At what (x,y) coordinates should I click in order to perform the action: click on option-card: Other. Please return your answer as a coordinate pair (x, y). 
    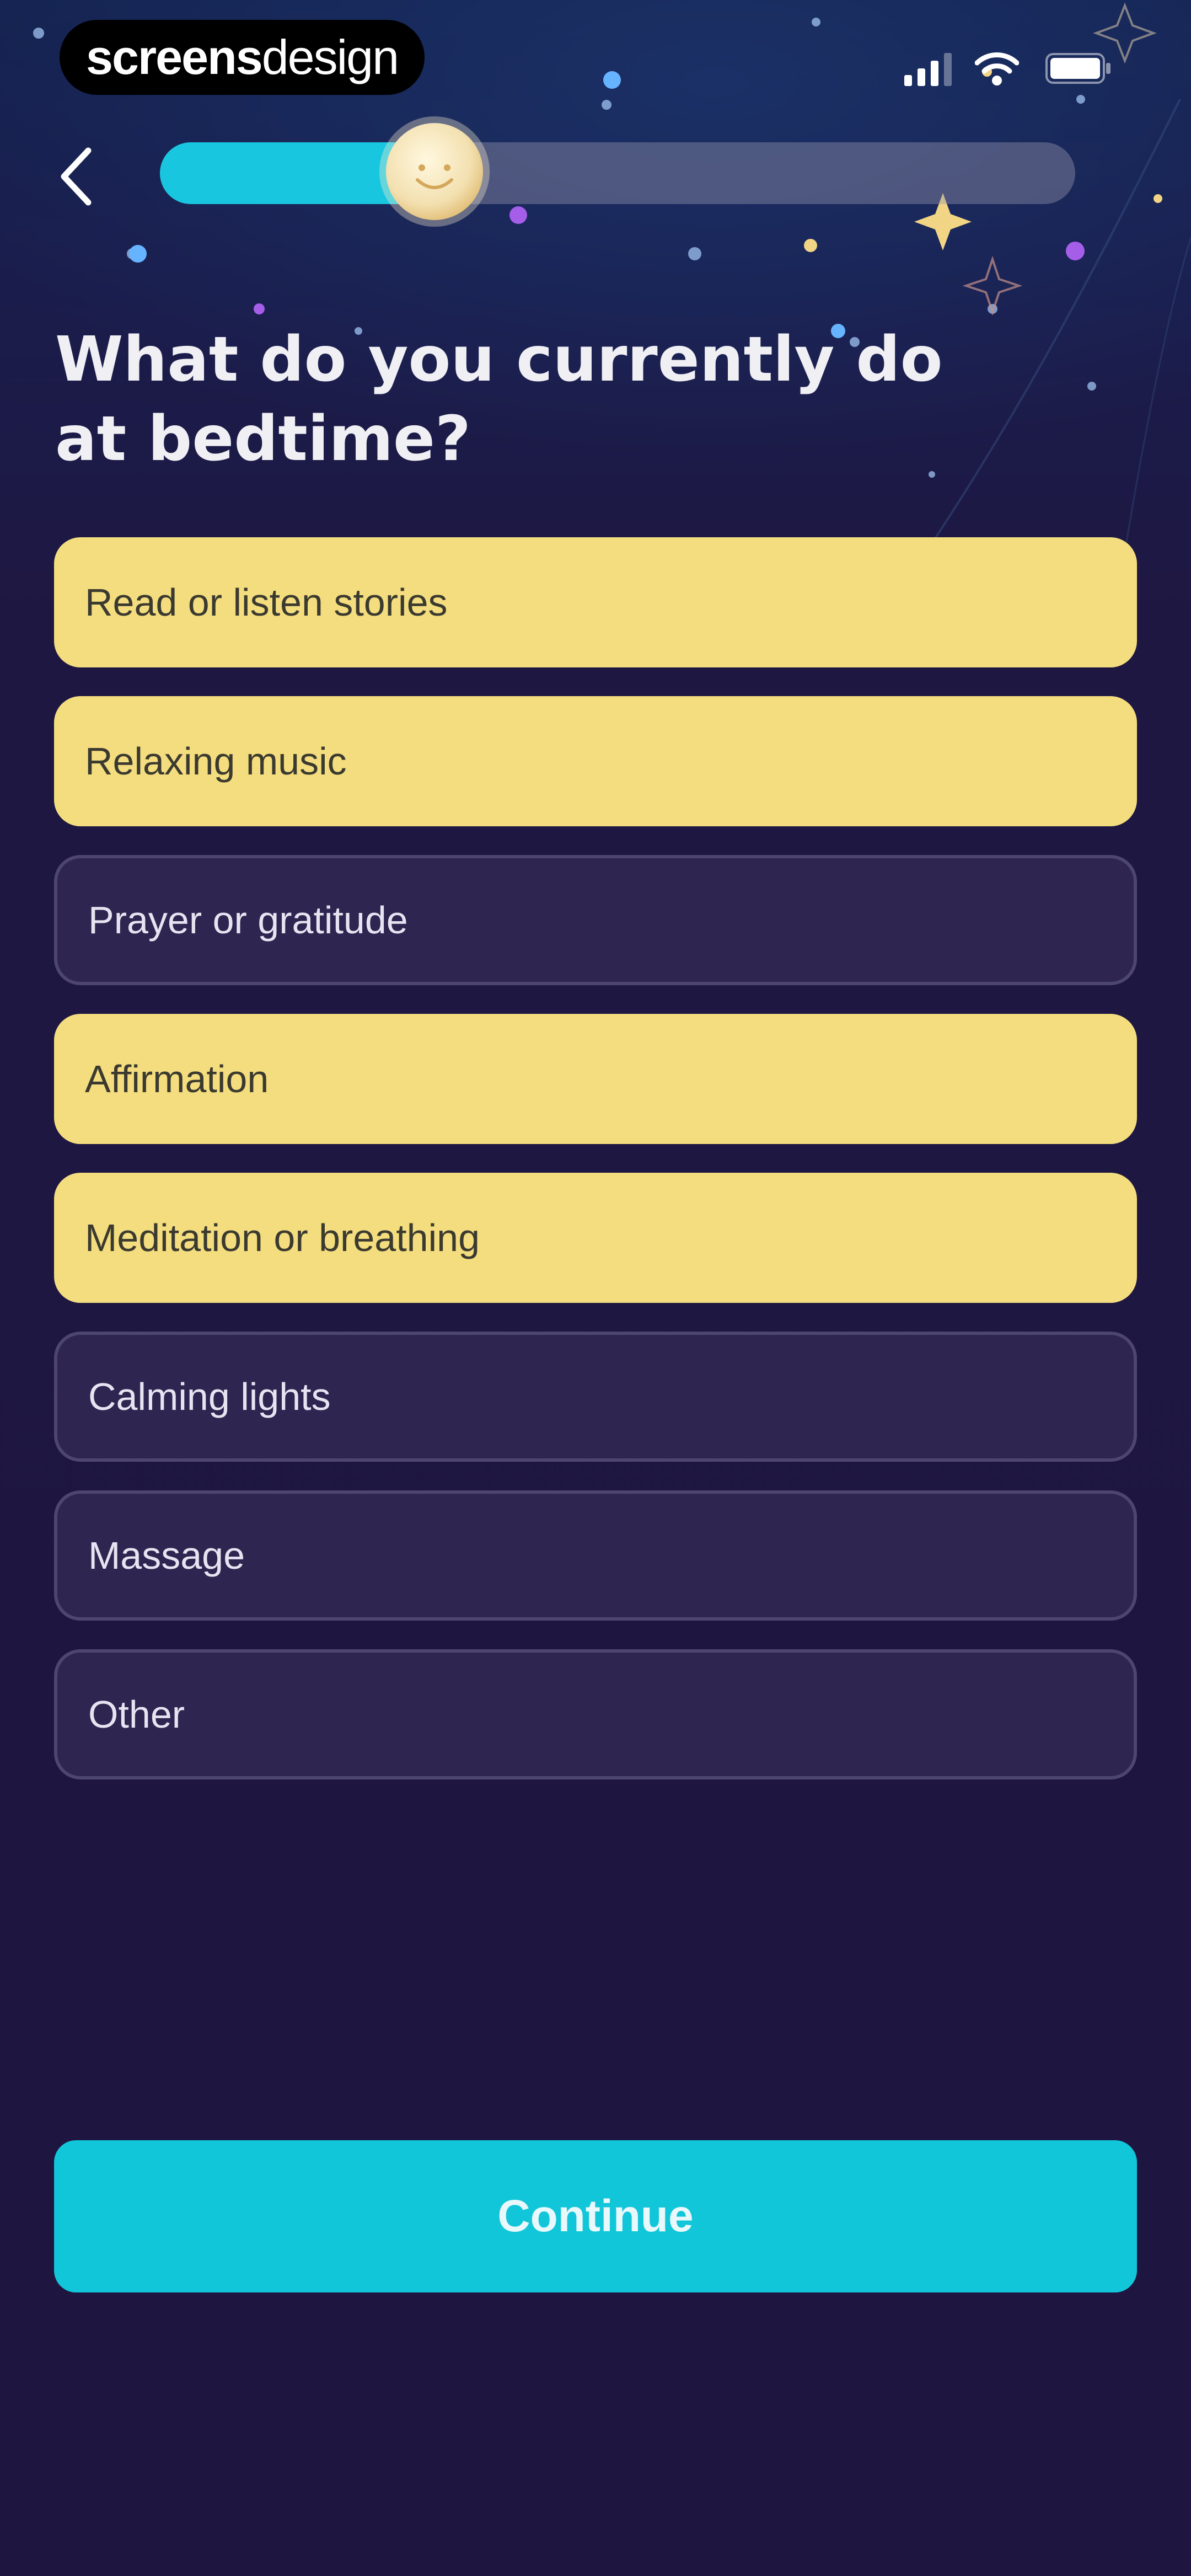
    Looking at the image, I should click on (595, 1714).